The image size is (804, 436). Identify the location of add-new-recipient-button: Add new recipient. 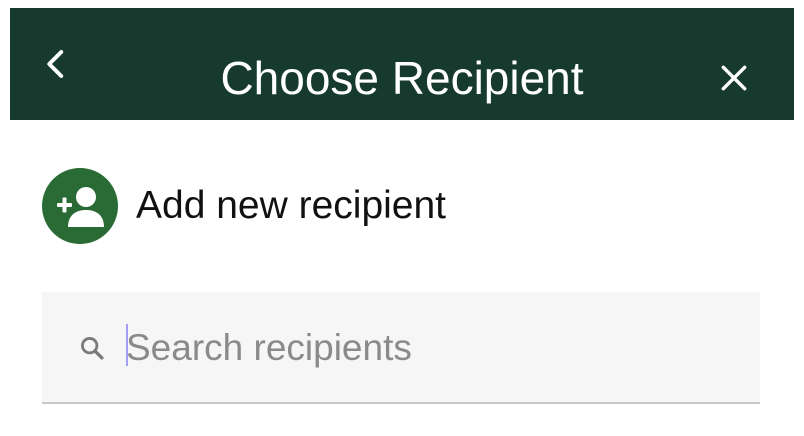
(292, 207).